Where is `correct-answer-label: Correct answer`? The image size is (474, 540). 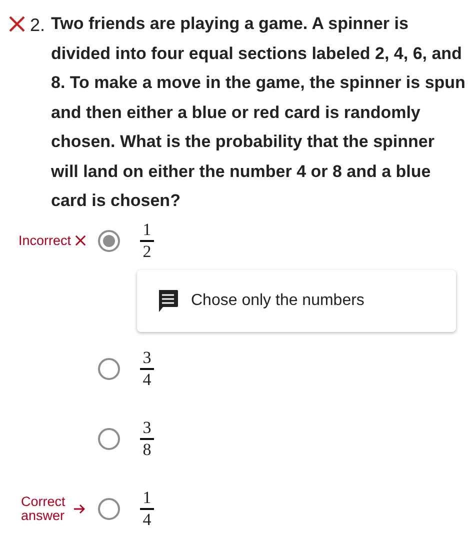 correct-answer-label: Correct answer is located at coordinates (43, 508).